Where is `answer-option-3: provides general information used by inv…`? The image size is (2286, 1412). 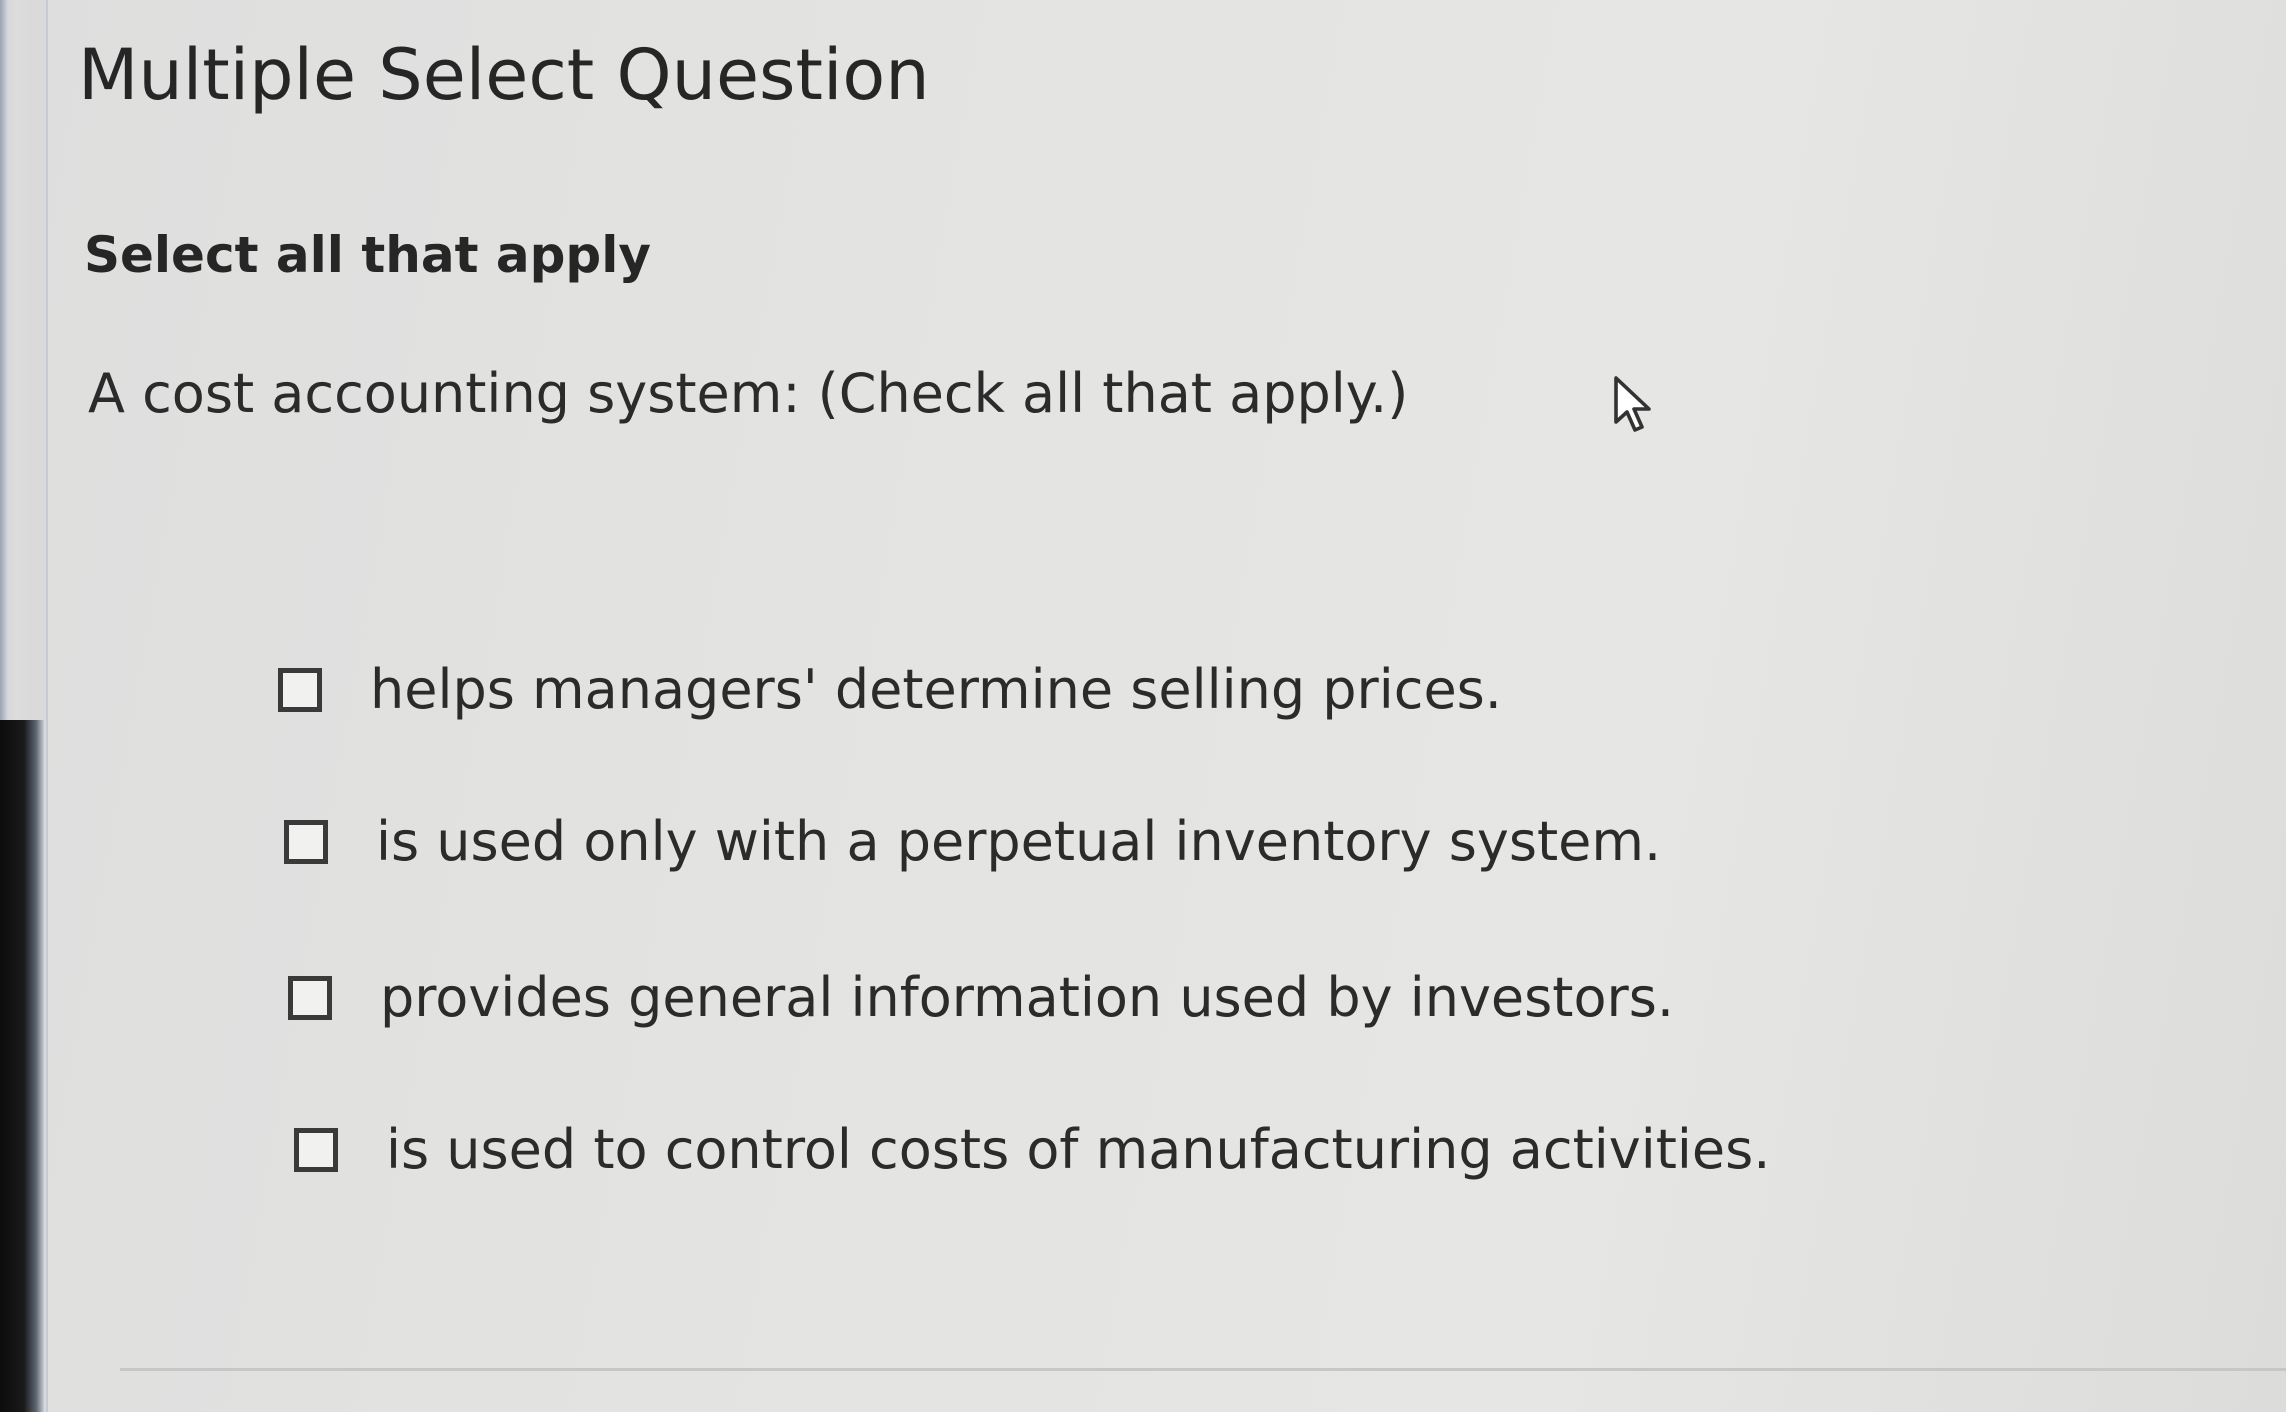
answer-option-3: provides general information used by inv… is located at coordinates (981, 997).